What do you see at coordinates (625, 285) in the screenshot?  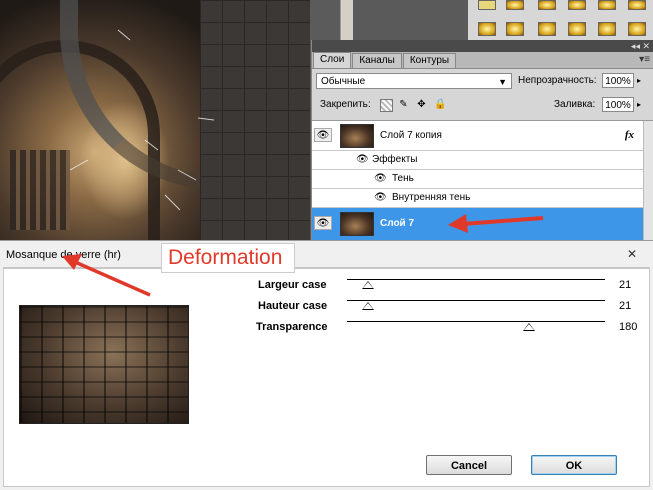 I see `param-value-width: 21` at bounding box center [625, 285].